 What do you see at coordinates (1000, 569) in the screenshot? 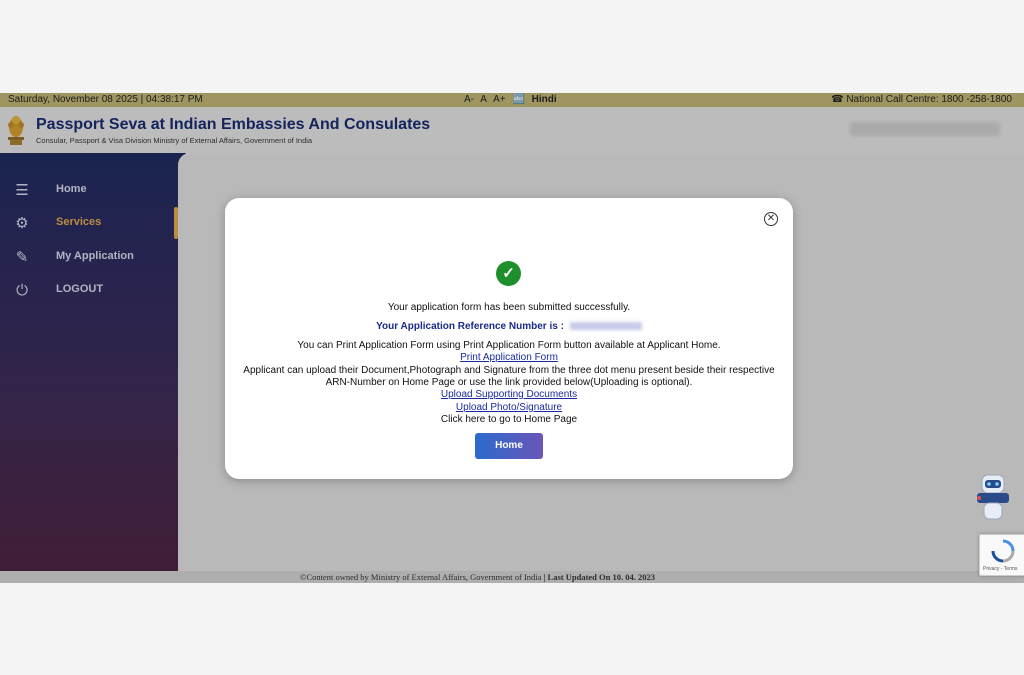
I see `recaptcha-text: Privacy - Terms` at bounding box center [1000, 569].